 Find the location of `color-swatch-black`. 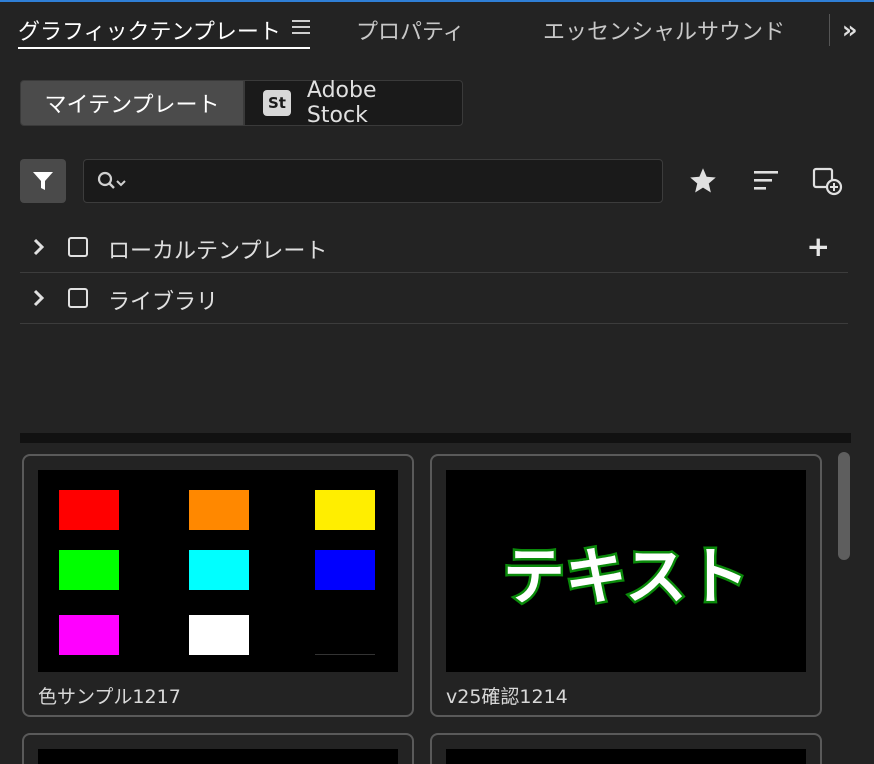

color-swatch-black is located at coordinates (345, 635).